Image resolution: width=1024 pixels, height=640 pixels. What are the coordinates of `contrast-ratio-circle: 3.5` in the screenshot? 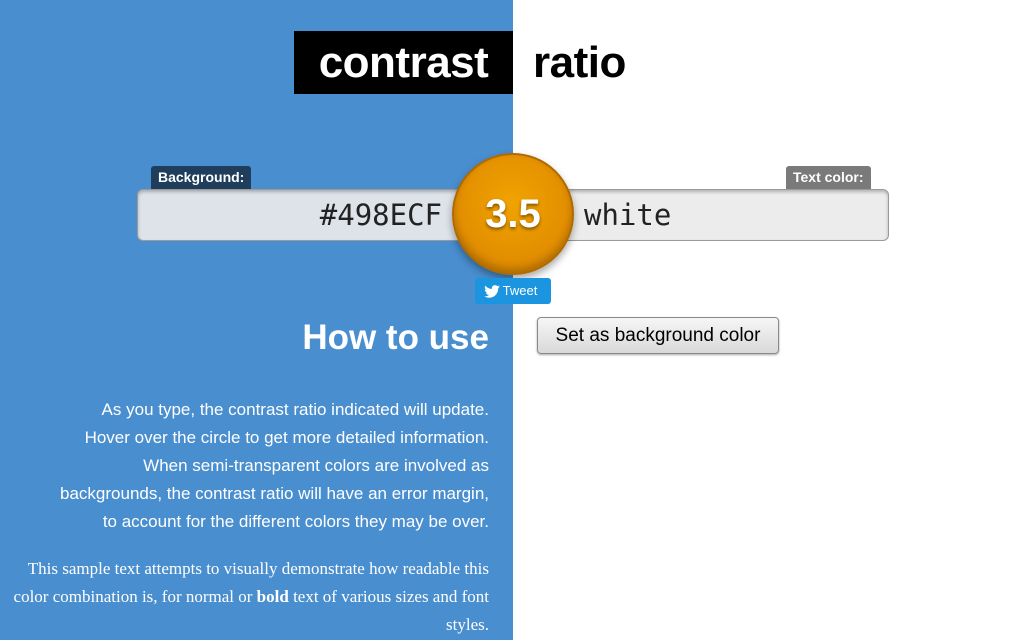 It's located at (513, 214).